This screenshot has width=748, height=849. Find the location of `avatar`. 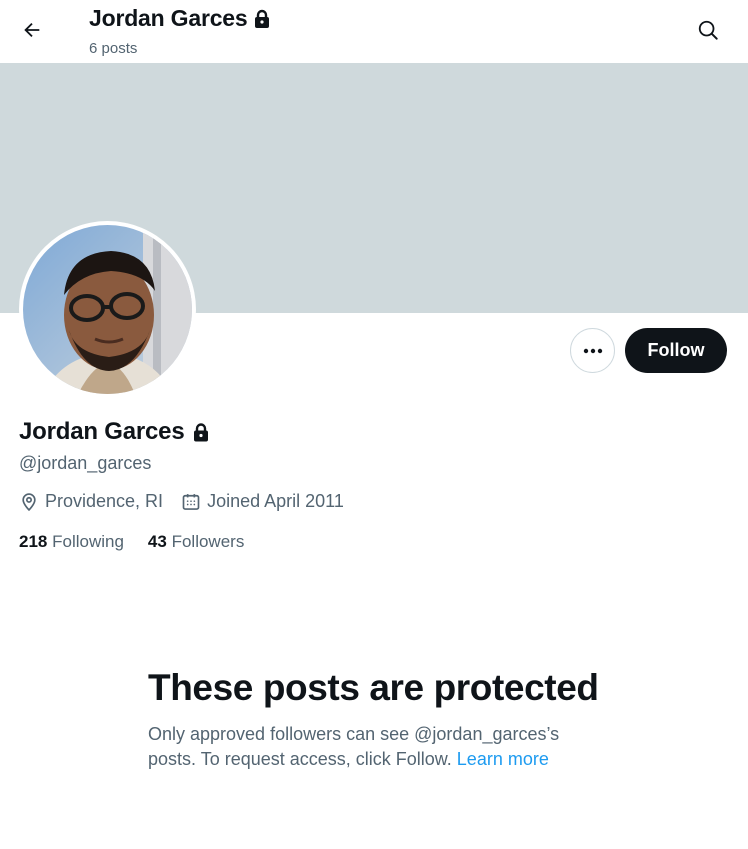

avatar is located at coordinates (107, 309).